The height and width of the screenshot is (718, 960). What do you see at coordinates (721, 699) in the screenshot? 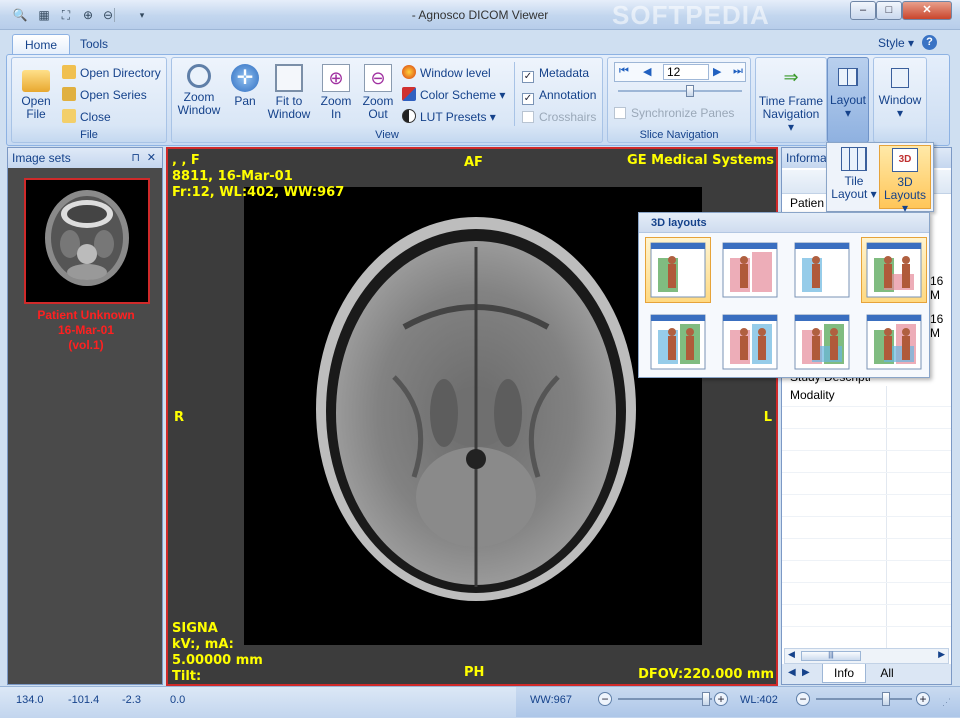
I see `ww-increase-icon: +` at bounding box center [721, 699].